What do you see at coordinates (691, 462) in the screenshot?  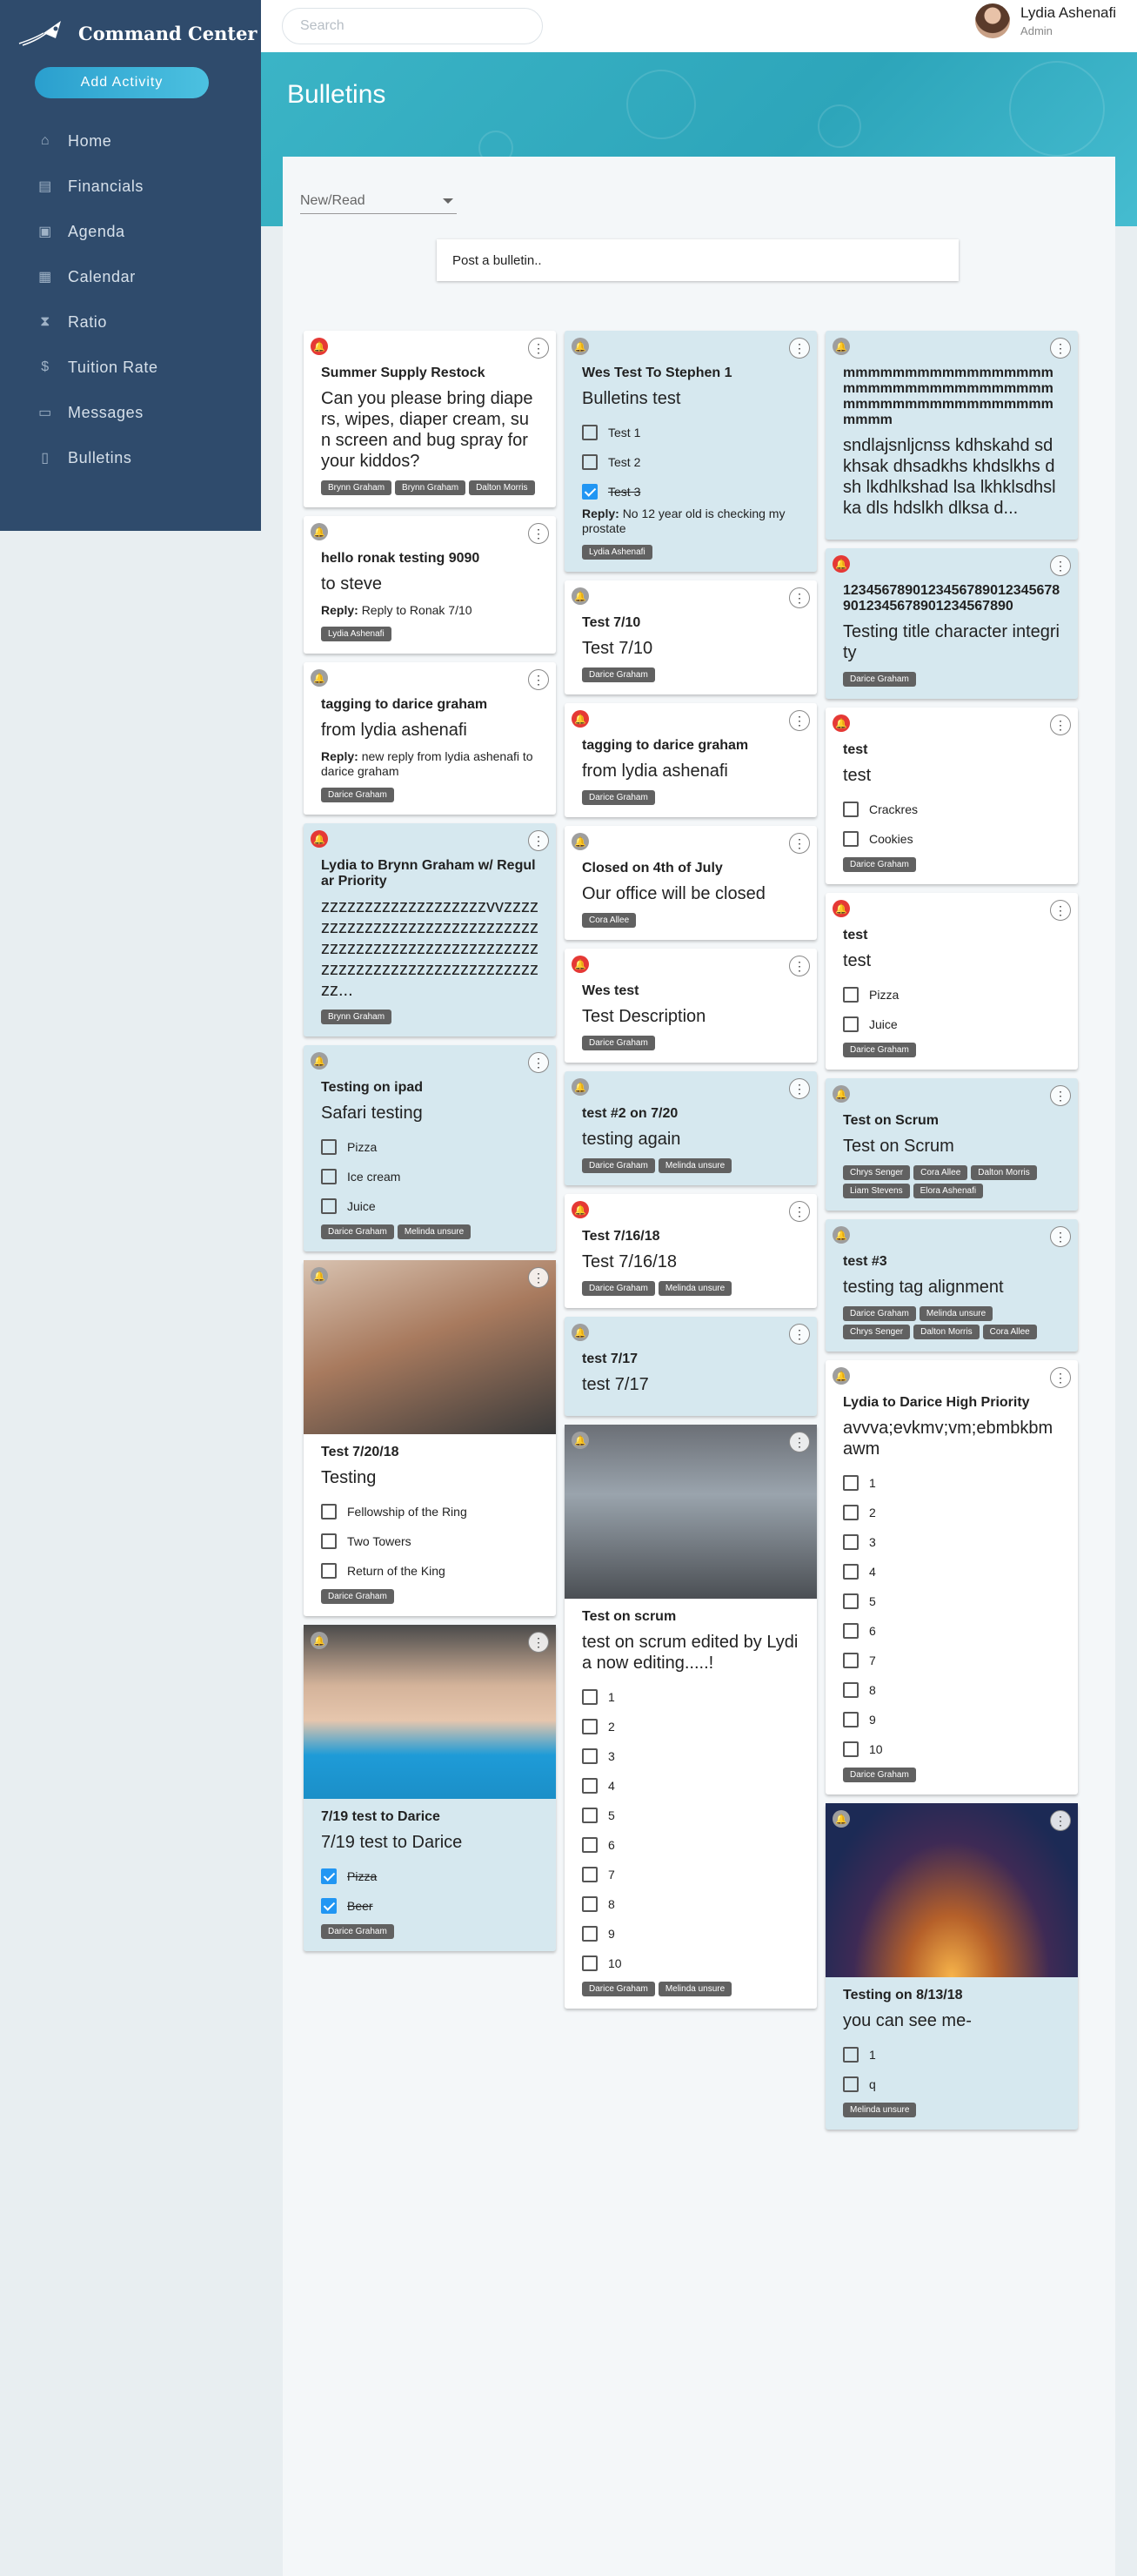 I see `checklist-item: Test 2` at bounding box center [691, 462].